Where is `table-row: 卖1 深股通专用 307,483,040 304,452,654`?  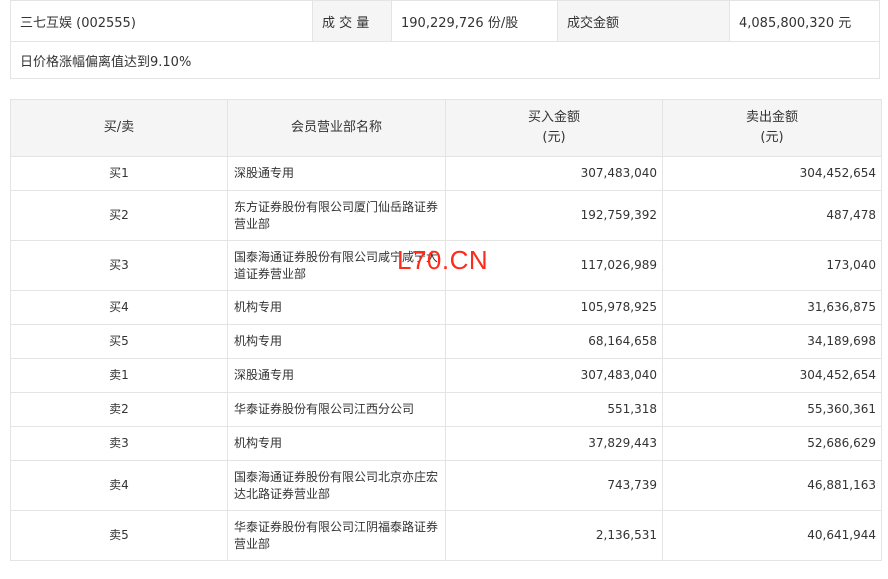 table-row: 卖1 深股通专用 307,483,040 304,452,654 is located at coordinates (446, 375).